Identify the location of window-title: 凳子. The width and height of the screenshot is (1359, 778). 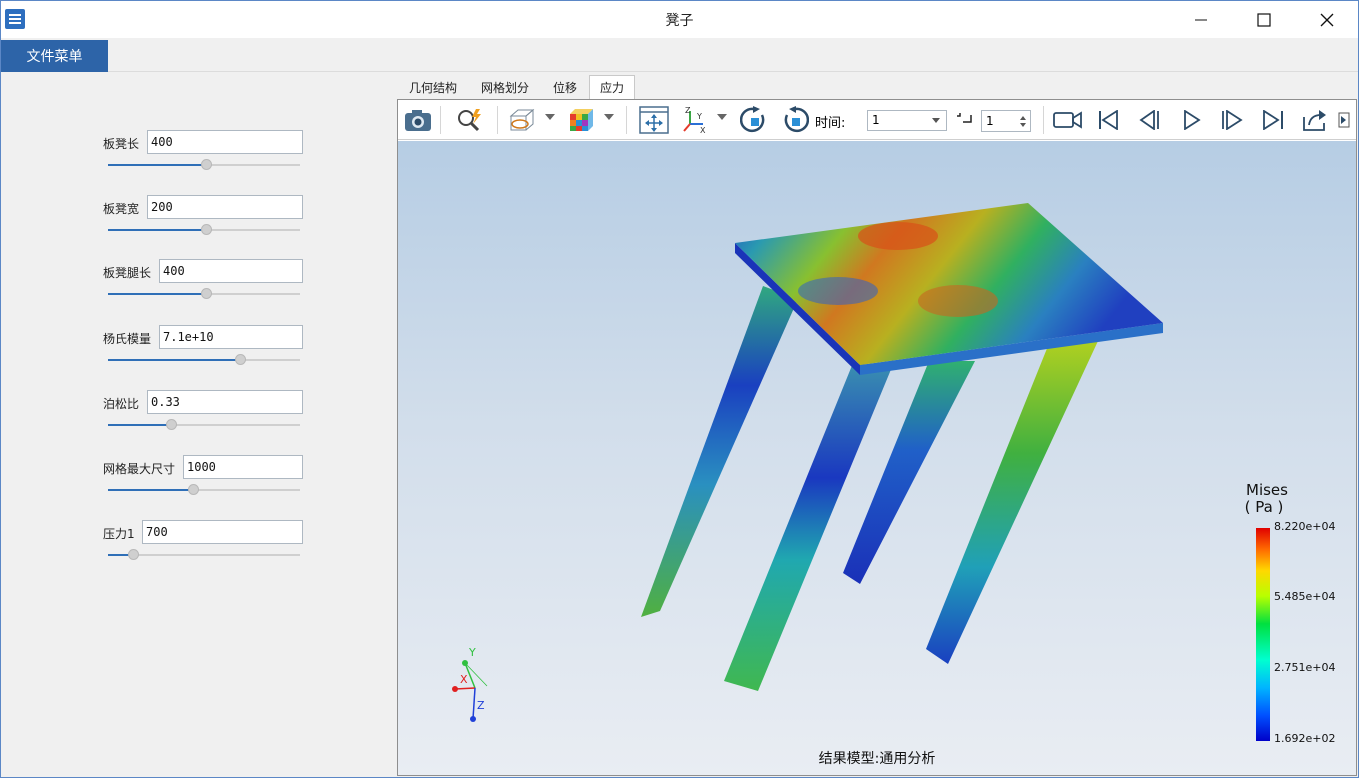
(679, 21).